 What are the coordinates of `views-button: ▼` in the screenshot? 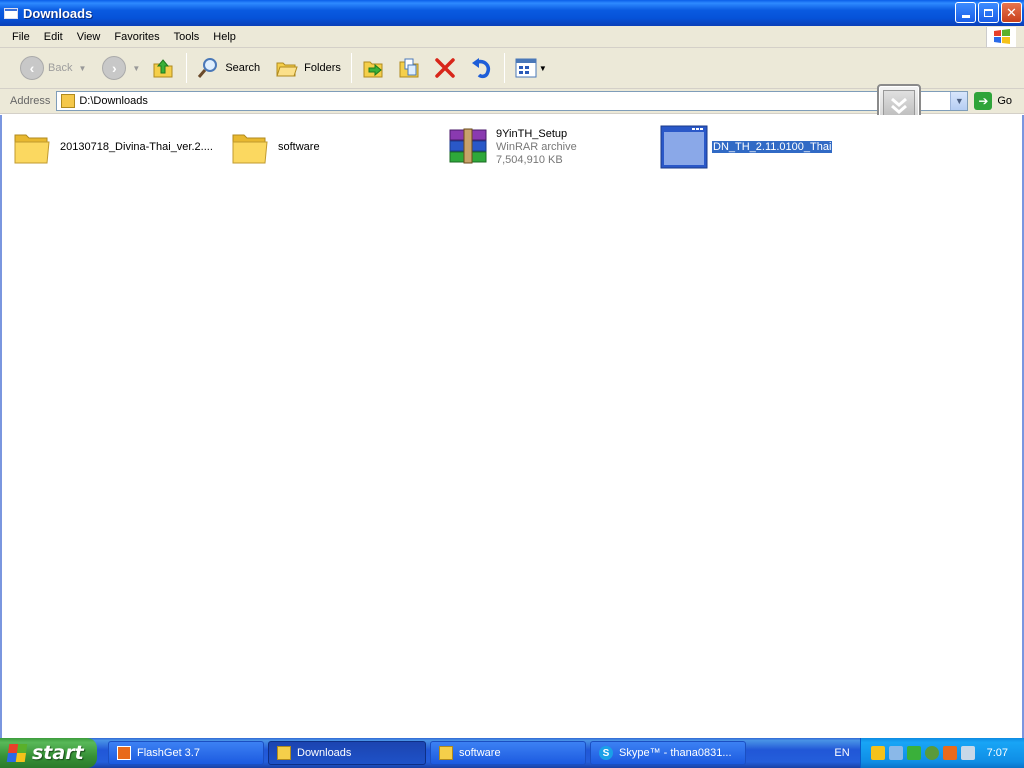 It's located at (530, 68).